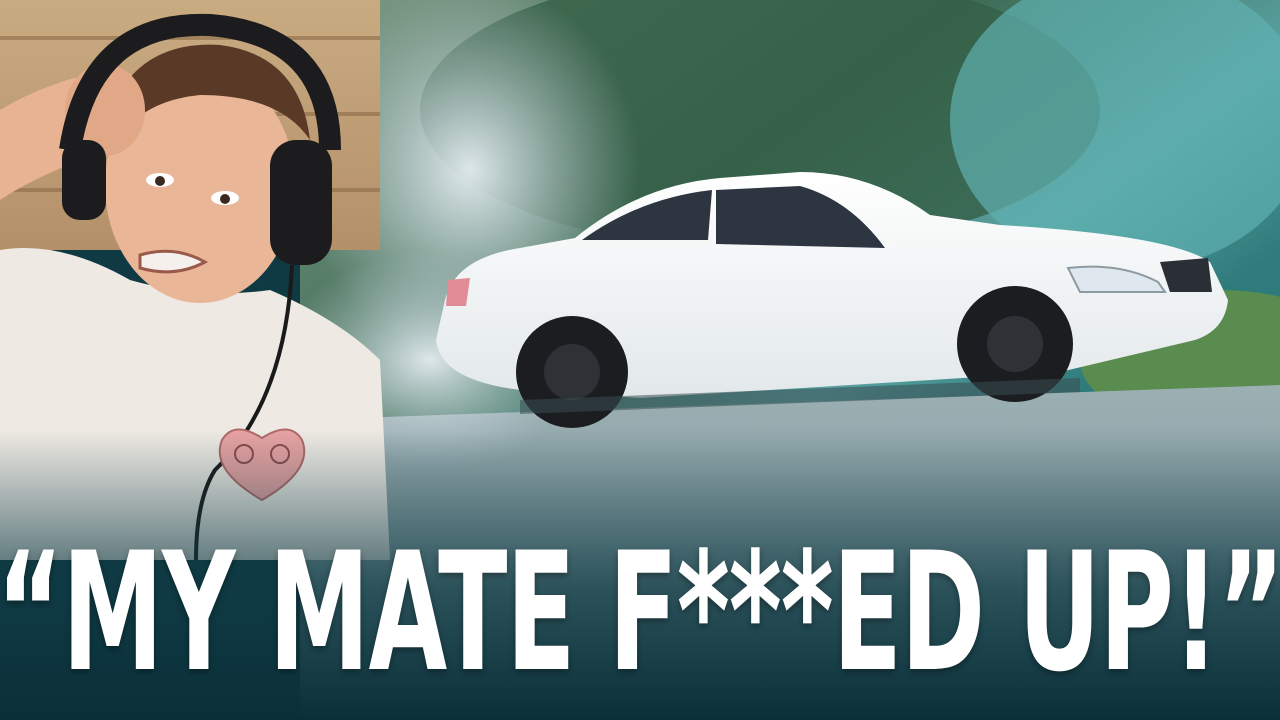 Image resolution: width=1280 pixels, height=720 pixels. I want to click on headphone-right-cup, so click(301, 202).